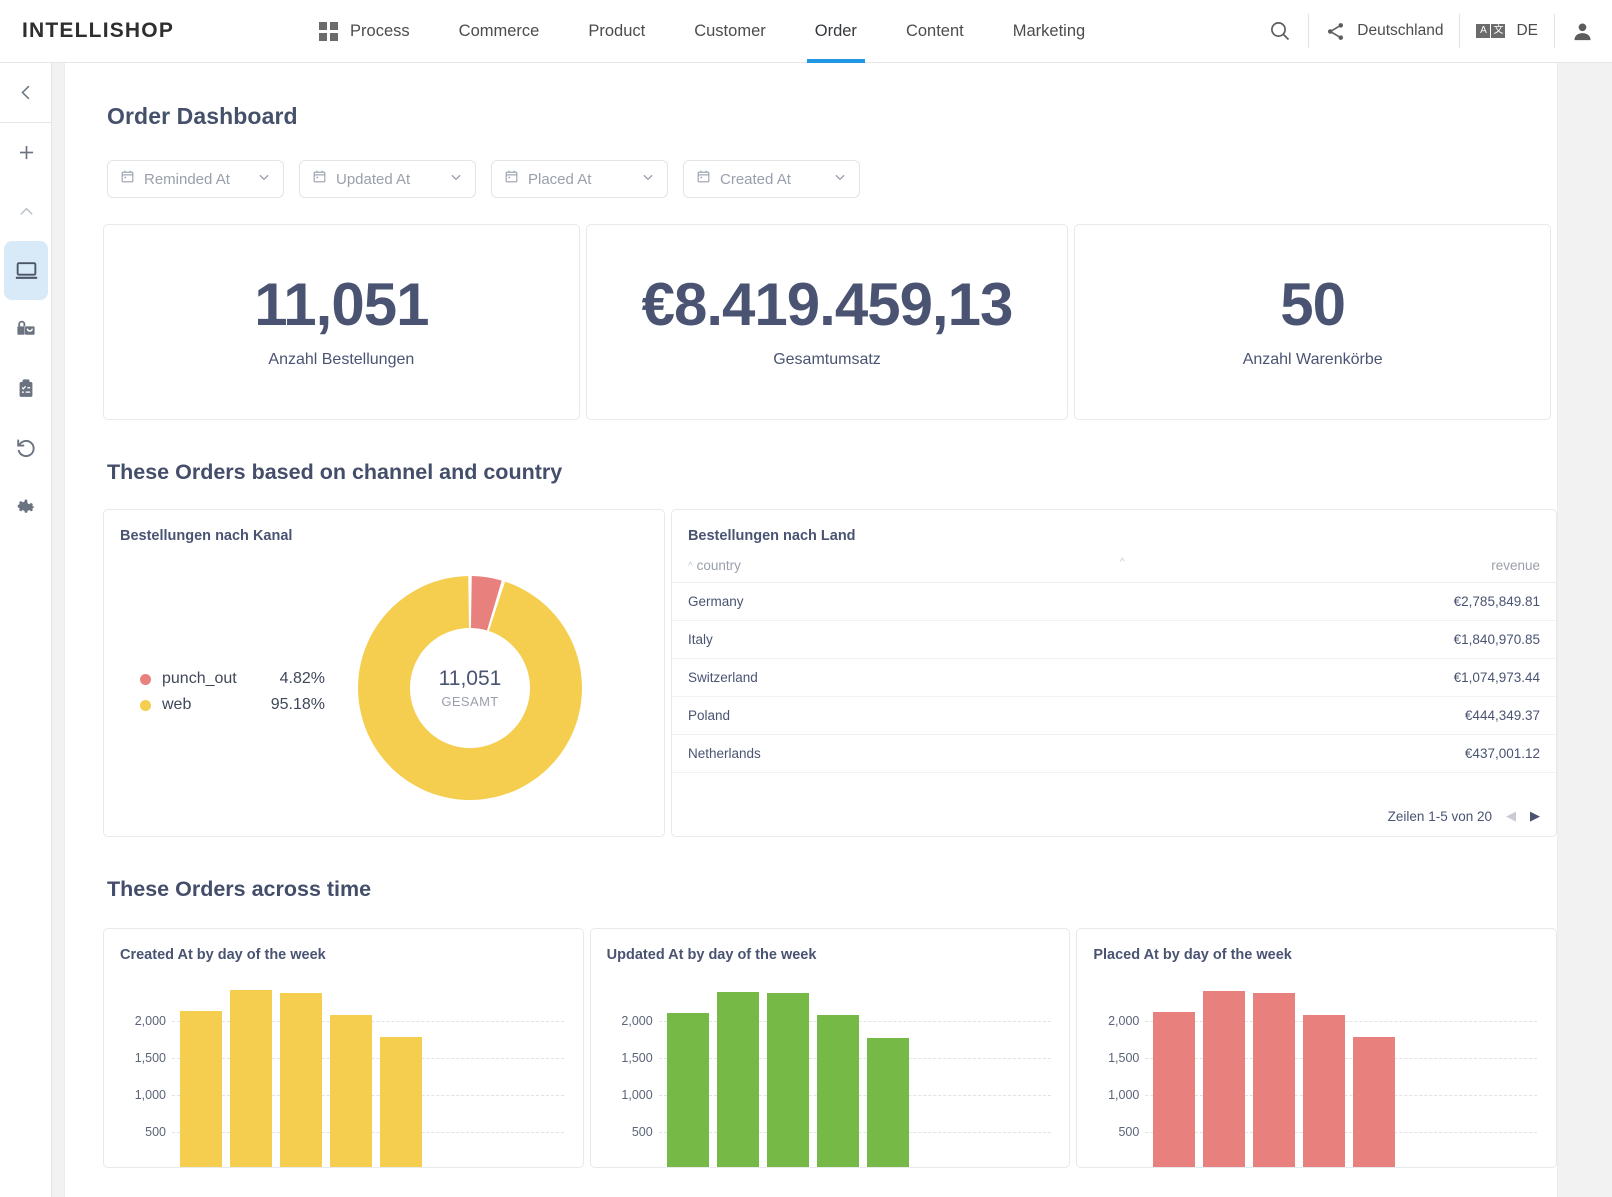 This screenshot has height=1197, width=1612. I want to click on sidebar-item-collapse-group, so click(26, 211).